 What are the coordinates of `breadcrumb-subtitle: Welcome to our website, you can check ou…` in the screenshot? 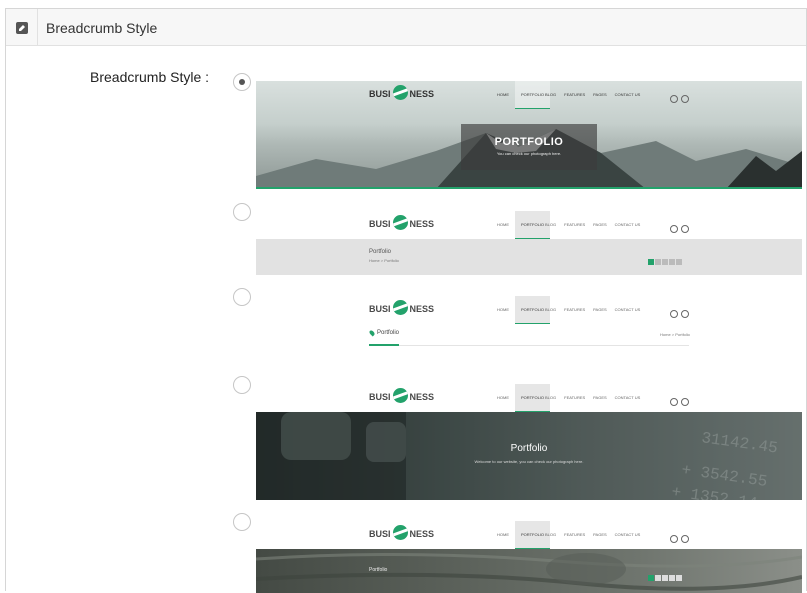 It's located at (529, 461).